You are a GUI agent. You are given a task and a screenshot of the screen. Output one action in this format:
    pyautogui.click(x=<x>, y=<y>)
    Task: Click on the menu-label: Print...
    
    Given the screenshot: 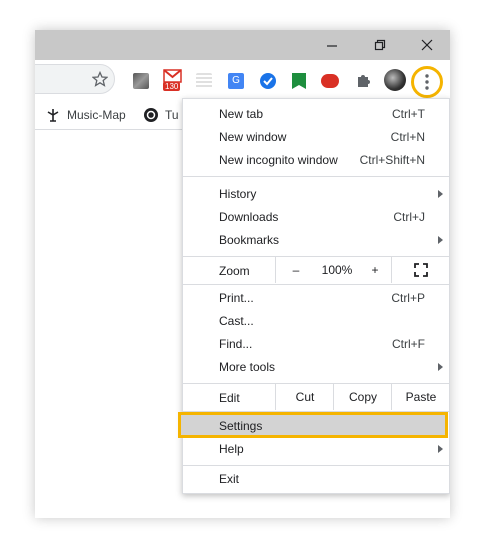 What is the action you would take?
    pyautogui.click(x=236, y=298)
    